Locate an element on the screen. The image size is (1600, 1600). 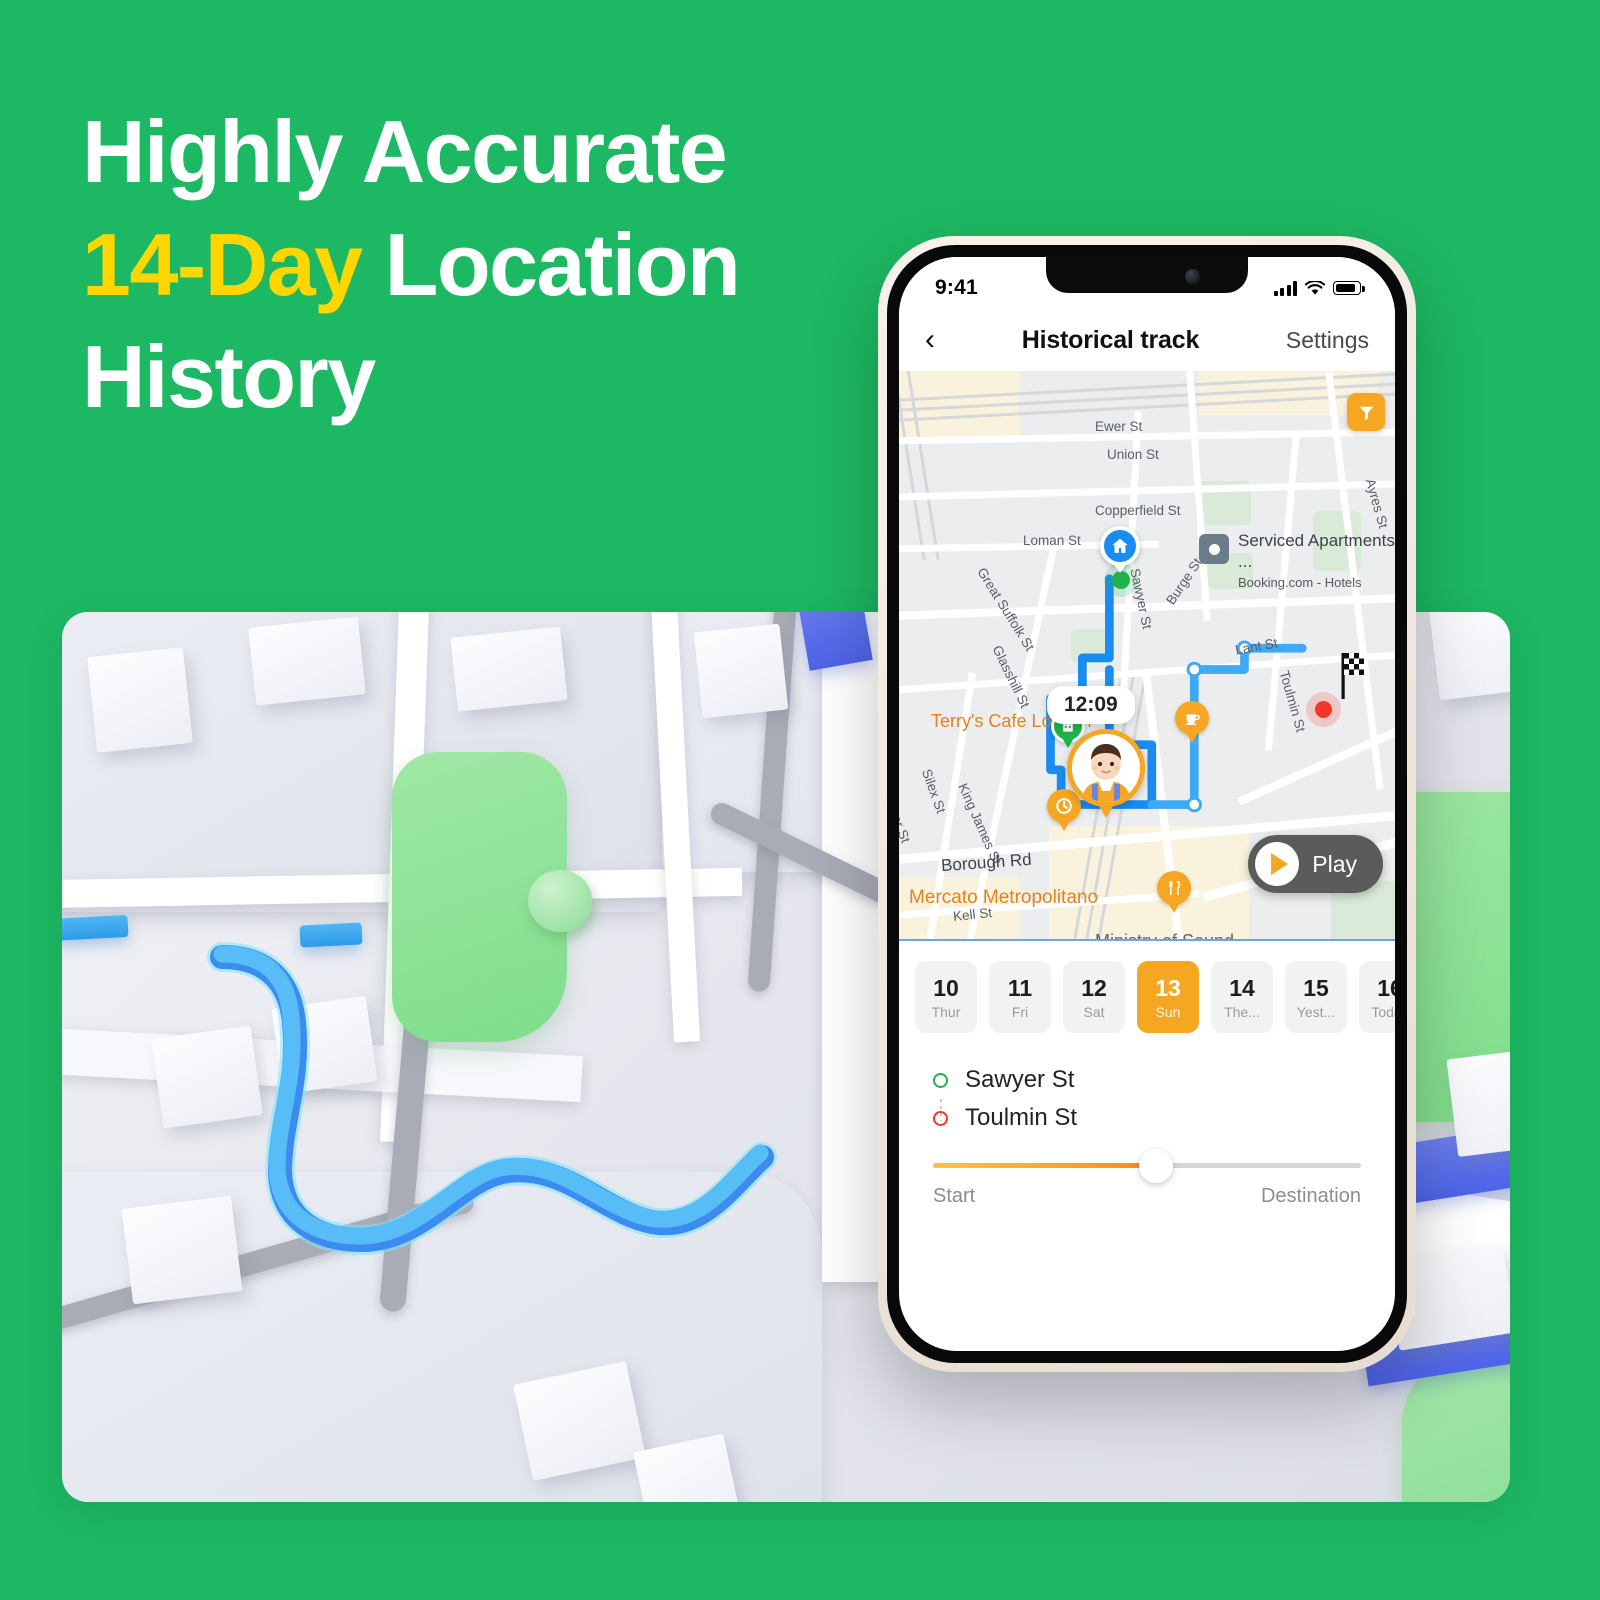
slider-track is located at coordinates (1147, 1165).